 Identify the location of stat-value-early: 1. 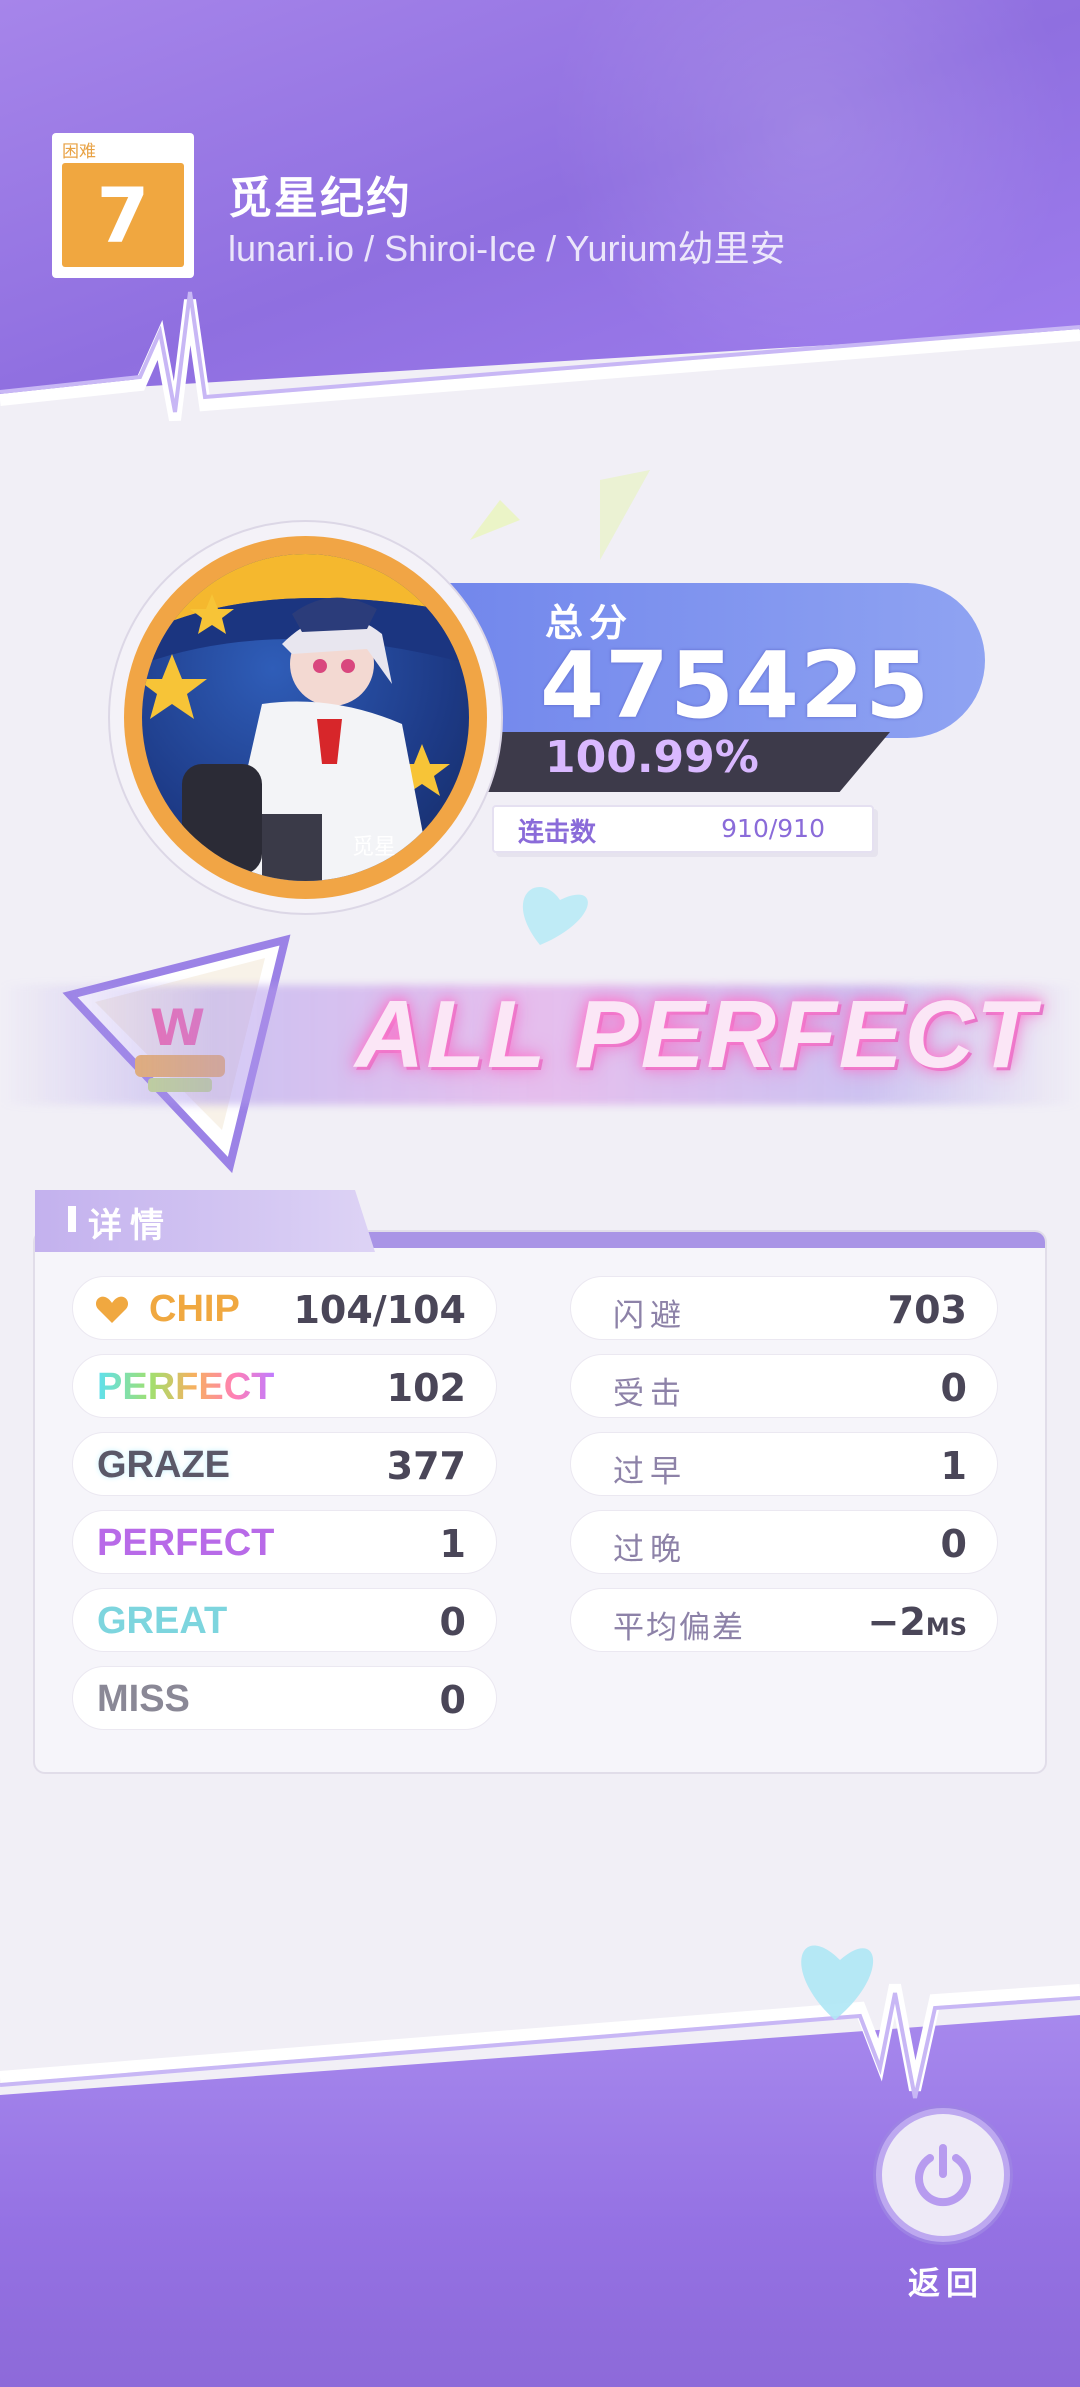
(953, 1466).